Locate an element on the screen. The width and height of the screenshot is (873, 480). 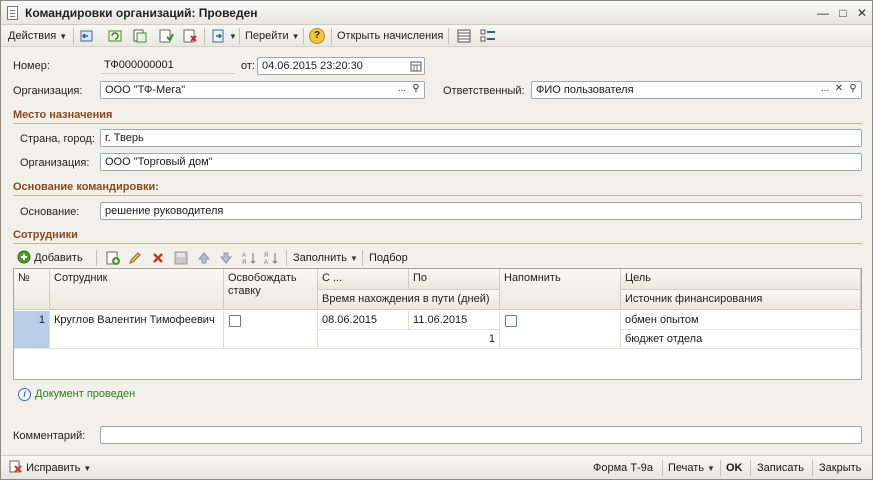
remind-checkbox is located at coordinates (511, 321).